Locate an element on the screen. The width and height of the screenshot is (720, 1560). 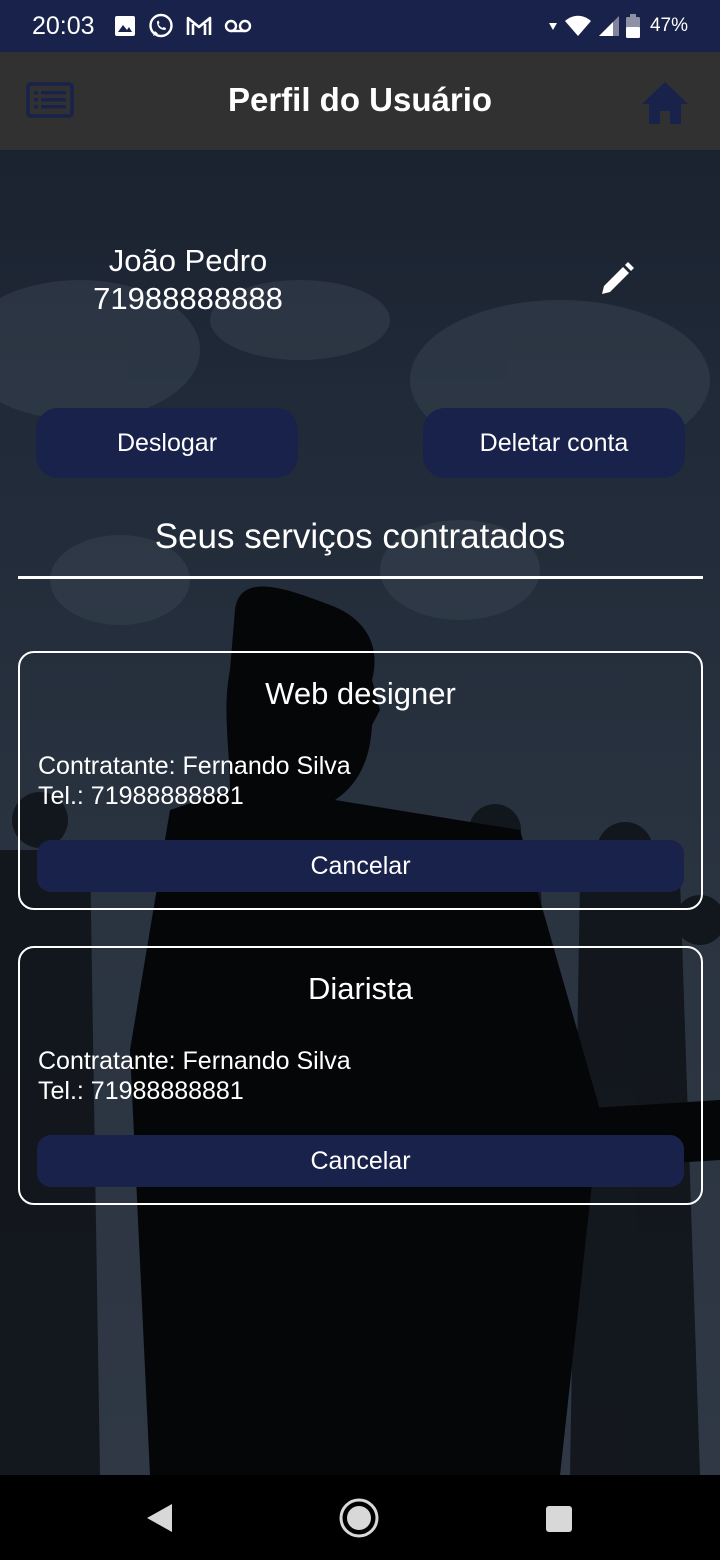
back-triangle-icon is located at coordinates (159, 1518).